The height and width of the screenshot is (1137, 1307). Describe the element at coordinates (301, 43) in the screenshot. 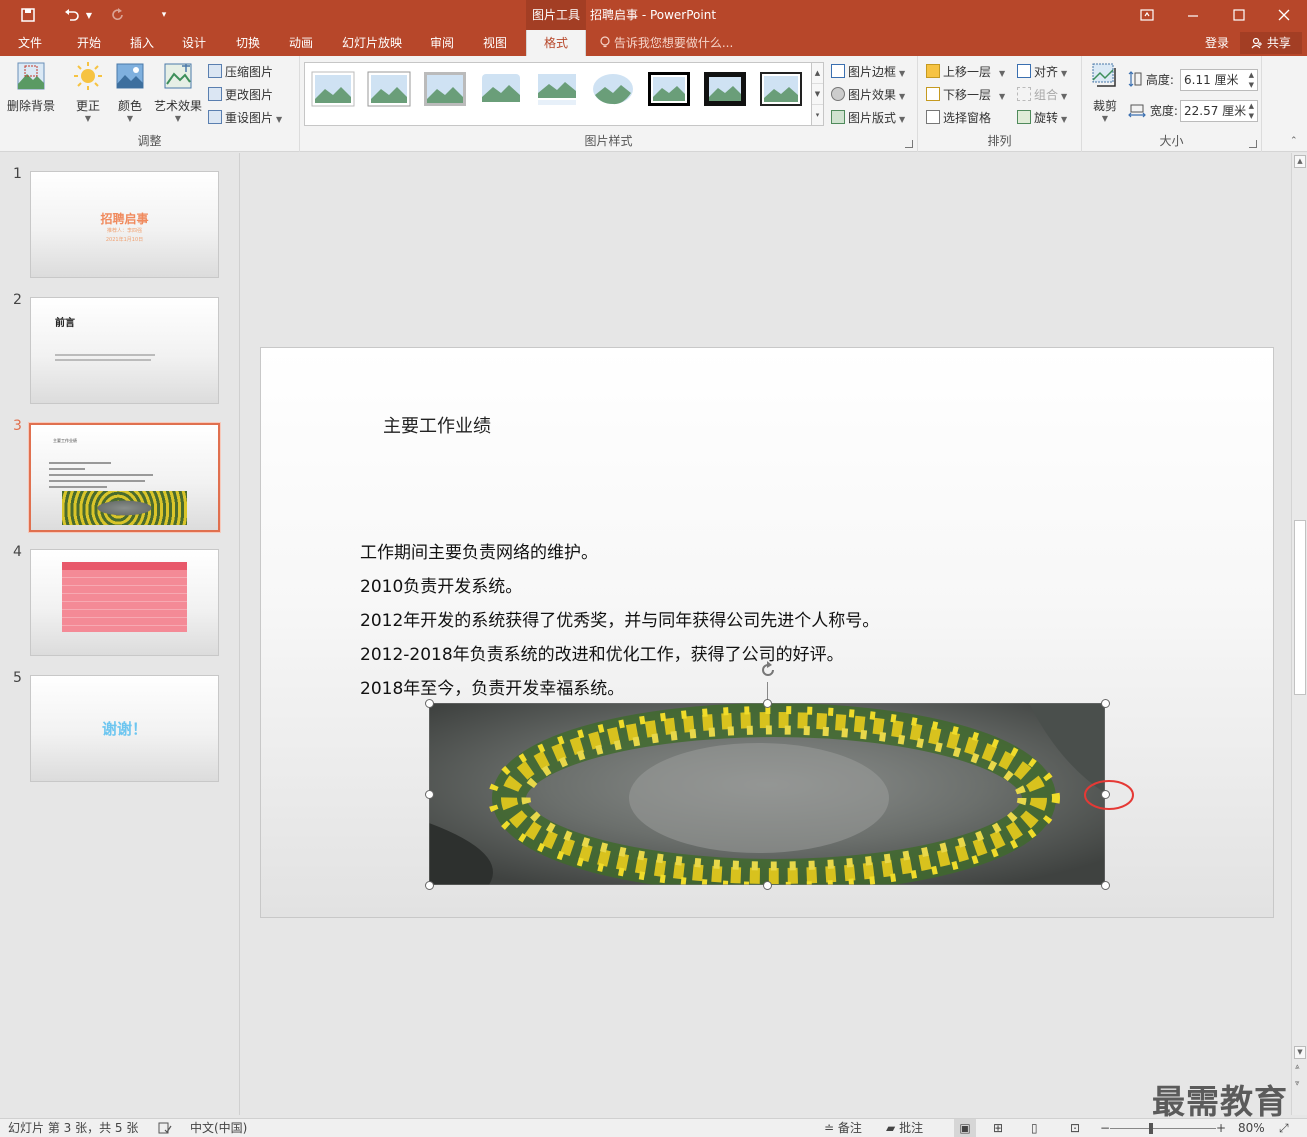

I see `tab-animations: 动画` at that location.